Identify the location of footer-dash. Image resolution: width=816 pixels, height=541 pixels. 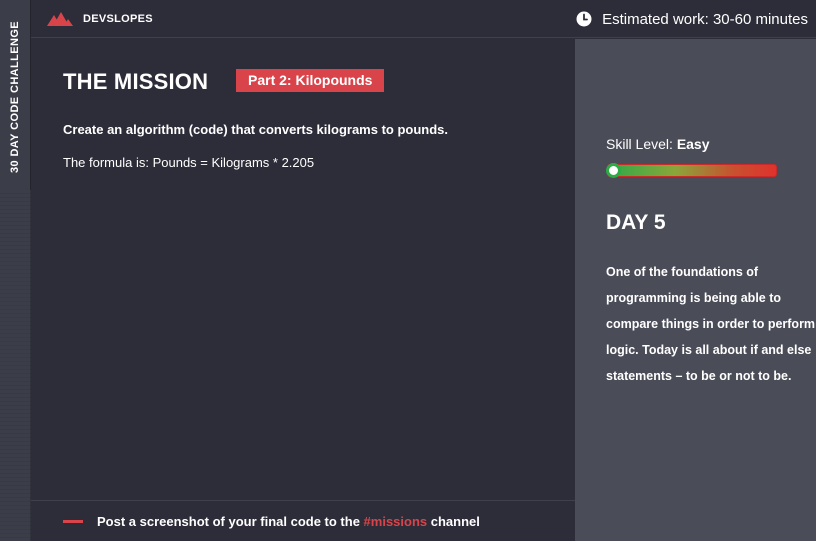
(73, 521).